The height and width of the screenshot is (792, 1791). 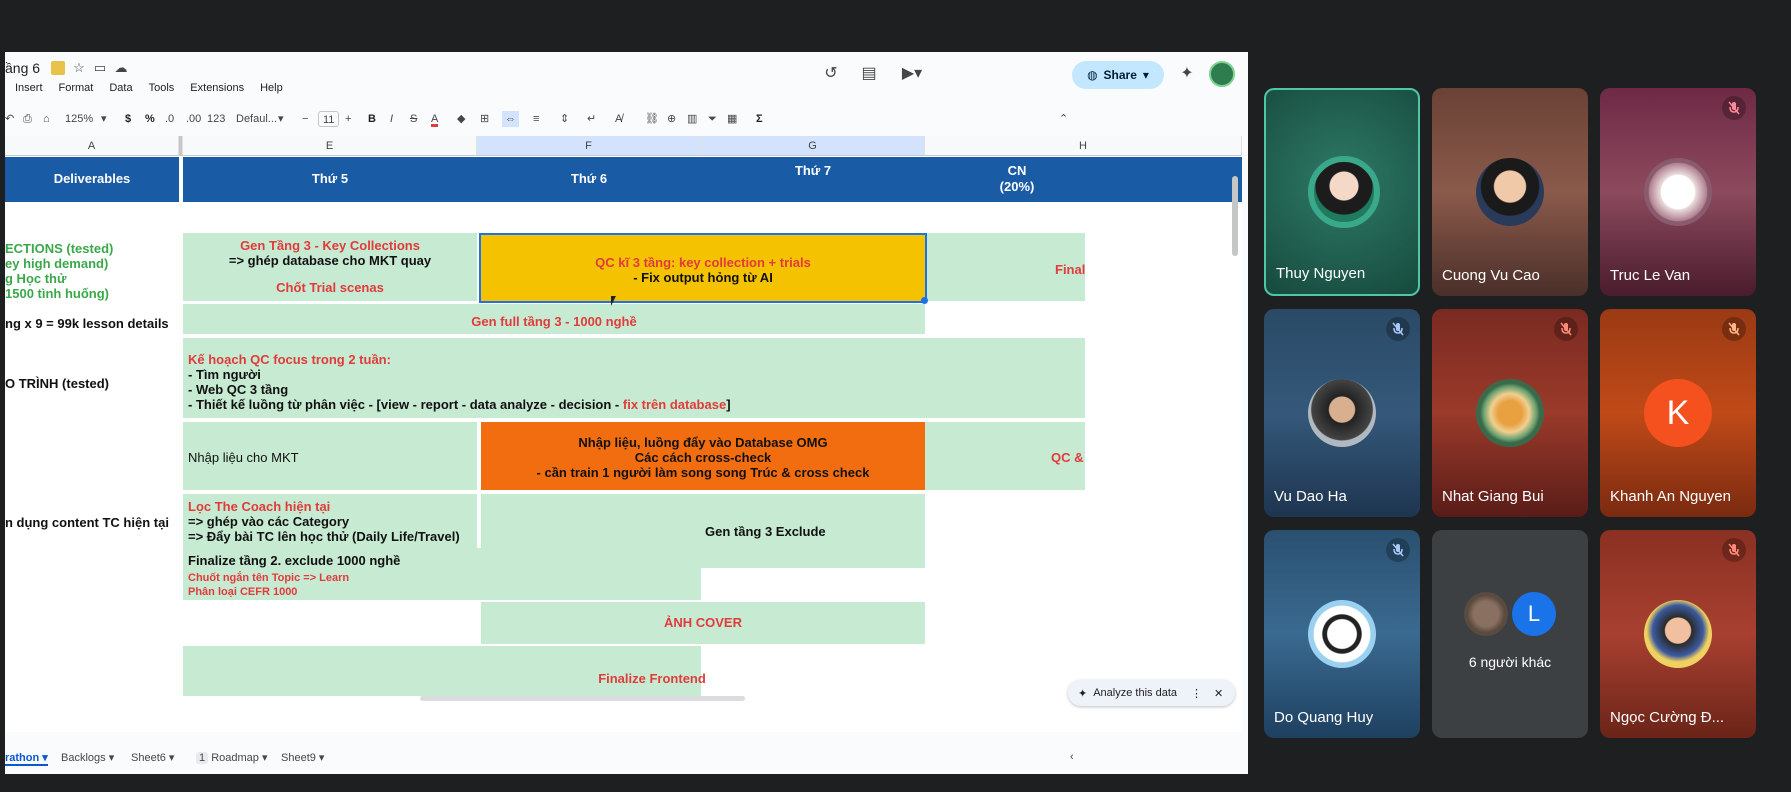 I want to click on cell-a-lessons: ng x 9 = 99k lesson details, so click(x=87, y=323).